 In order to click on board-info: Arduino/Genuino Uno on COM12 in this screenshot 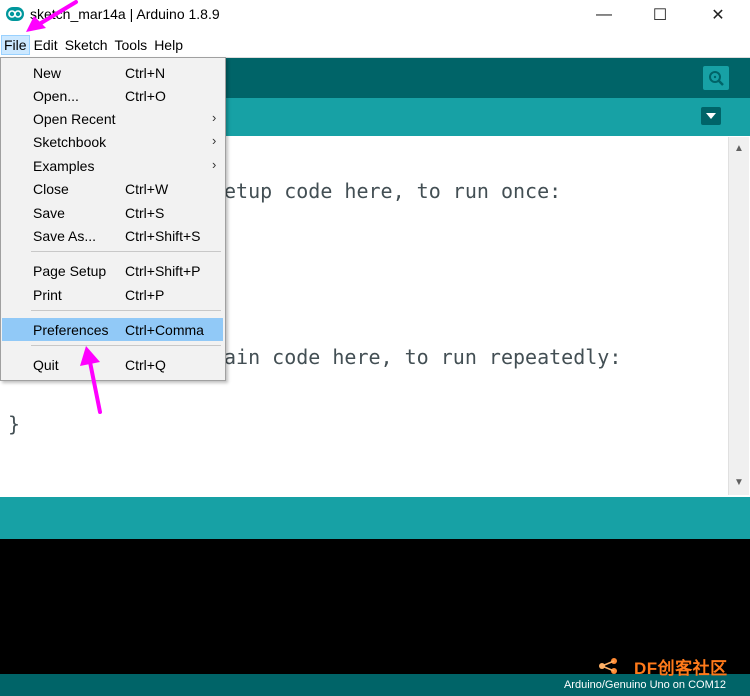, I will do `click(644, 685)`.